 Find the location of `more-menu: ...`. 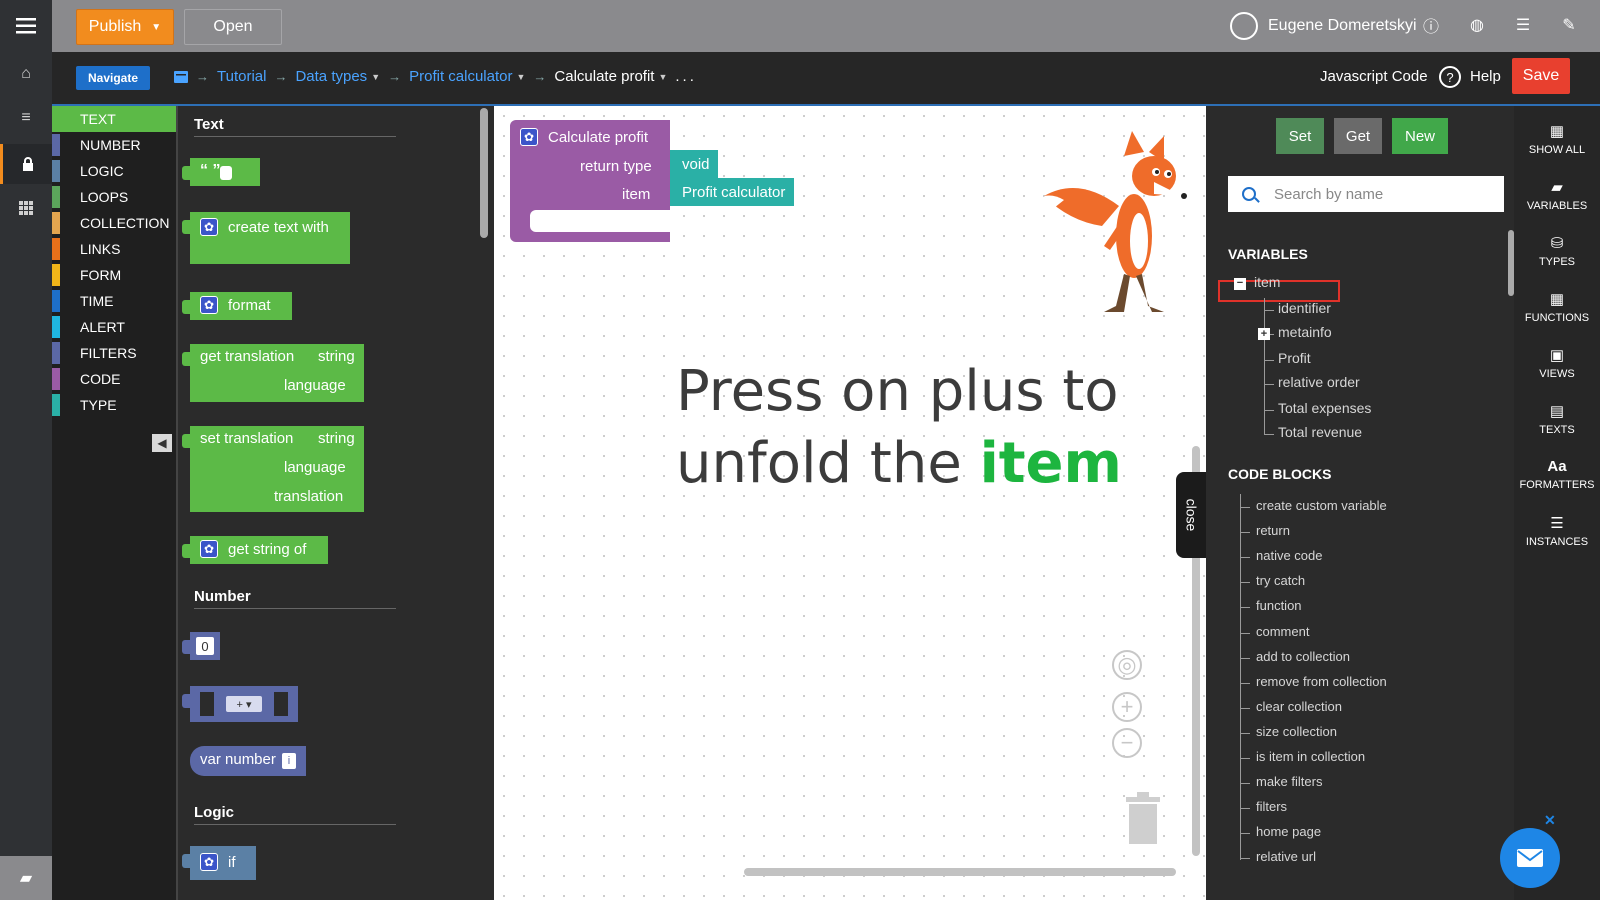

more-menu: ... is located at coordinates (686, 76).